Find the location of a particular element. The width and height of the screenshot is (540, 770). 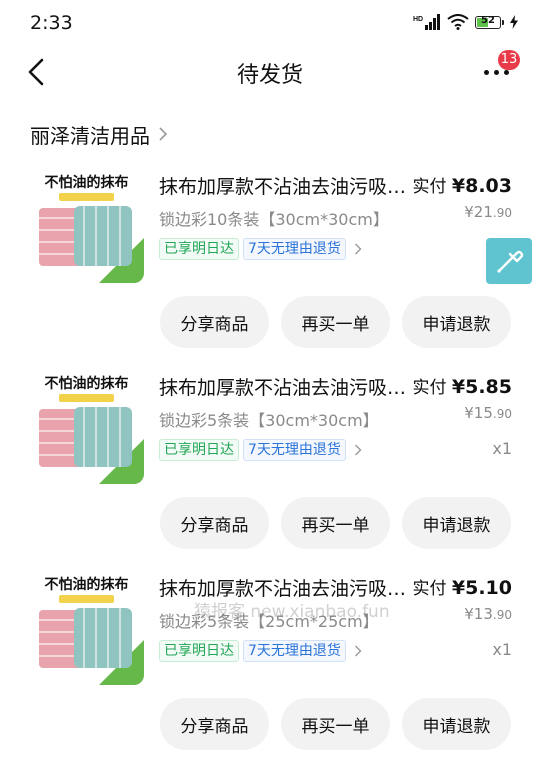

battery-icon: 52 is located at coordinates (489, 21).